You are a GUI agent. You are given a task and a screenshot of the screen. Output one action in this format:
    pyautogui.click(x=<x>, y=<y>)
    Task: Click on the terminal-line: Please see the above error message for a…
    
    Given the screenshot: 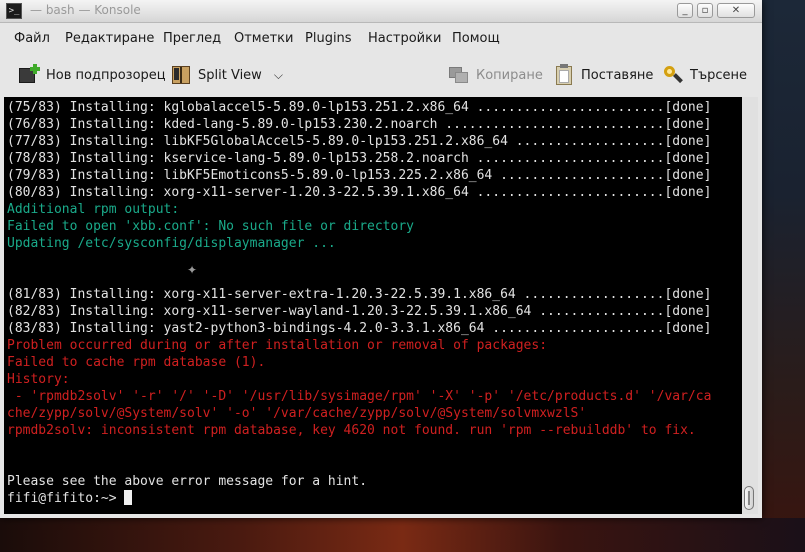 What is the action you would take?
    pyautogui.click(x=187, y=481)
    